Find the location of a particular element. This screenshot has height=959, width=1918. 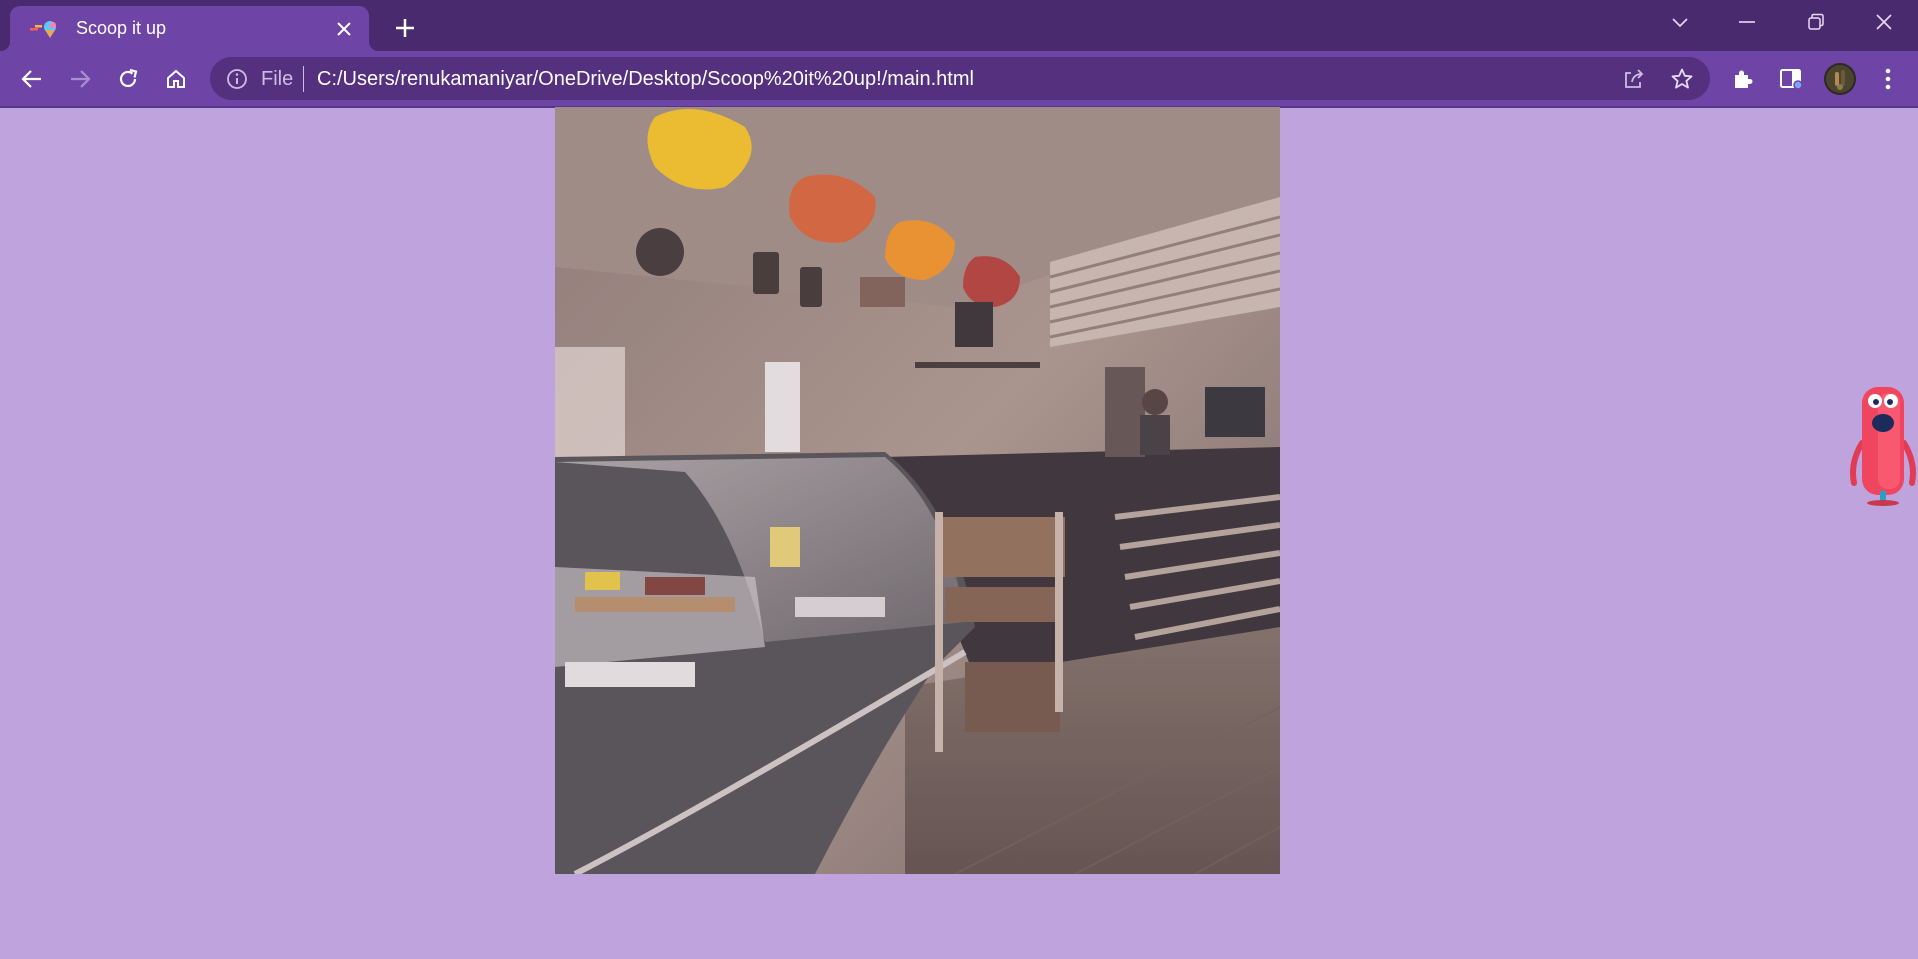

home-icon is located at coordinates (176, 78).